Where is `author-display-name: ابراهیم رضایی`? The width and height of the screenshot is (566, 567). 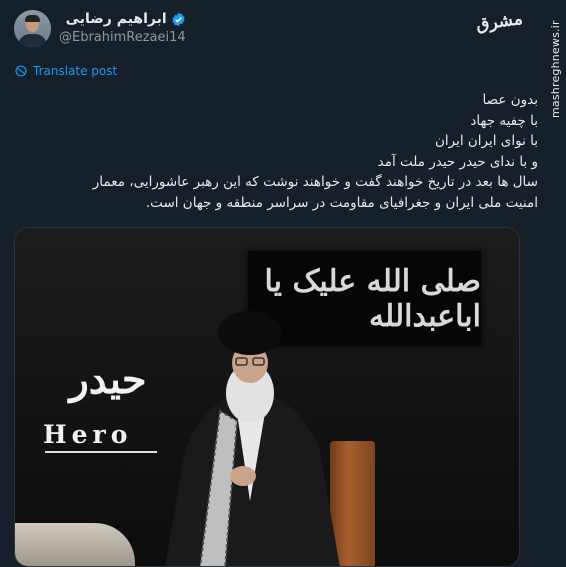
author-display-name: ابراهیم رضایی is located at coordinates (116, 19).